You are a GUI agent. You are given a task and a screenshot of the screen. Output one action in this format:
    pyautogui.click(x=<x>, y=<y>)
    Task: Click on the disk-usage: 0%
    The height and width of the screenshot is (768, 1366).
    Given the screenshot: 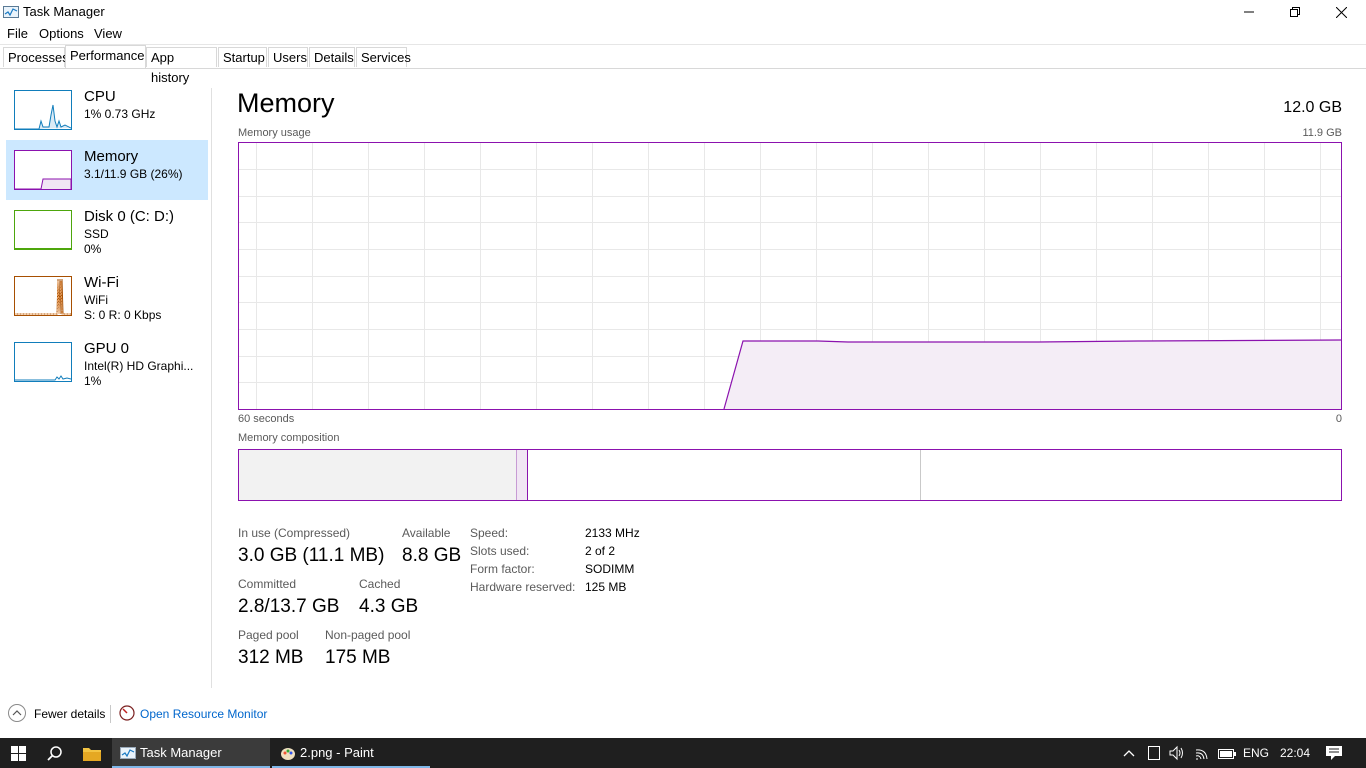 What is the action you would take?
    pyautogui.click(x=93, y=249)
    